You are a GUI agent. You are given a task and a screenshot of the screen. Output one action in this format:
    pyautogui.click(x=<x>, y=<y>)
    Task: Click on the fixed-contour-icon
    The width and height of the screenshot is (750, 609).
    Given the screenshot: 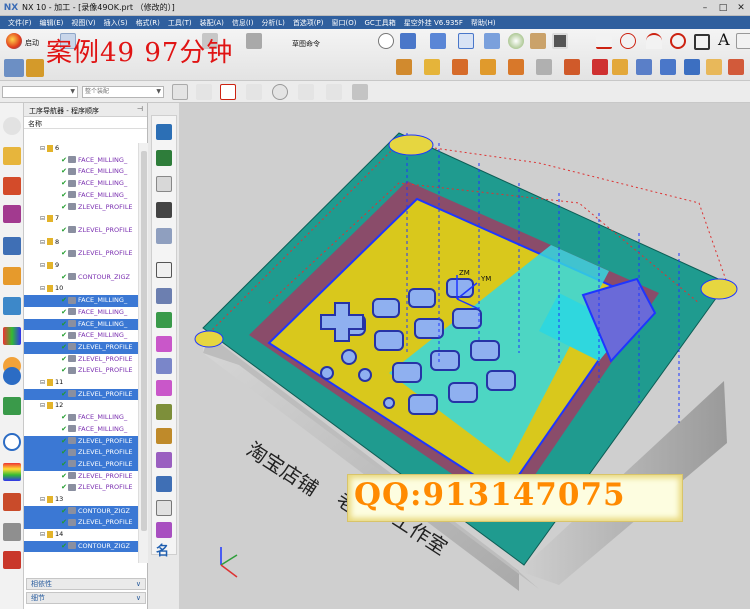 What is the action you would take?
    pyautogui.click(x=164, y=270)
    